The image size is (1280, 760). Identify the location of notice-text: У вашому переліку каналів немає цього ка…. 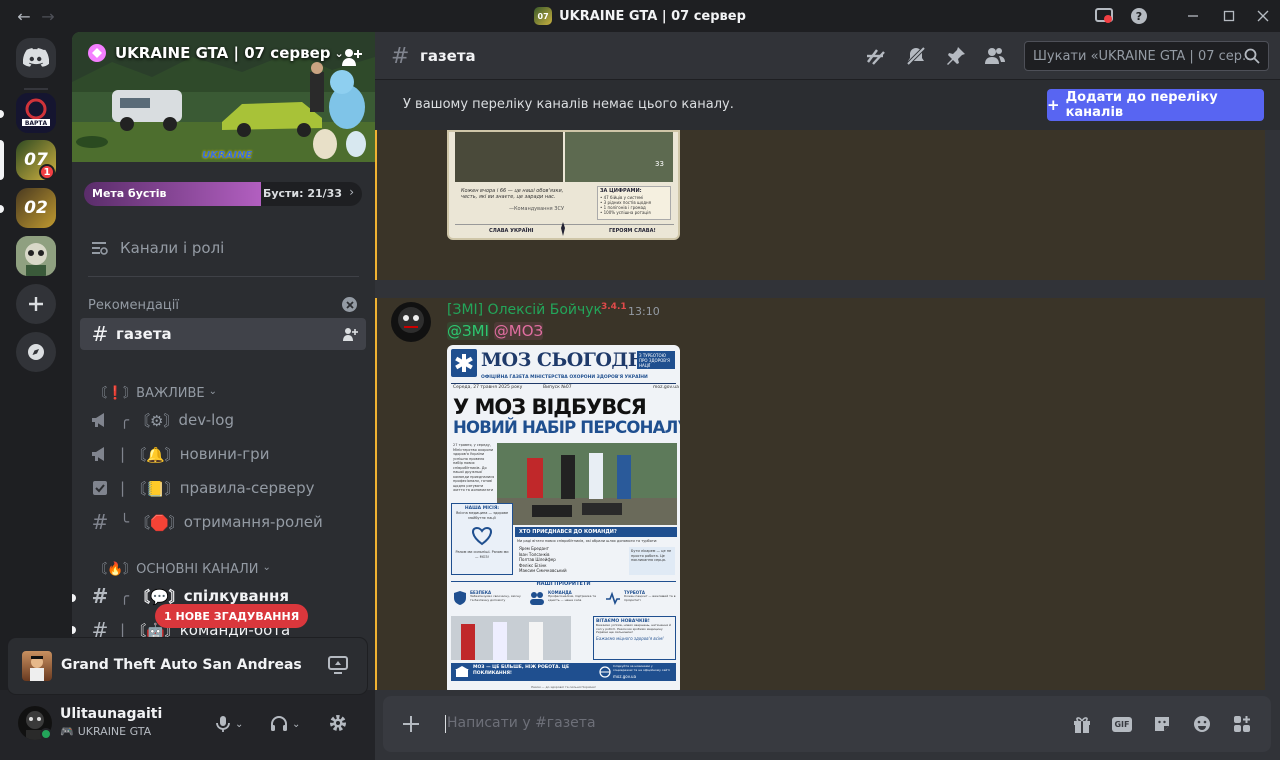
(568, 104).